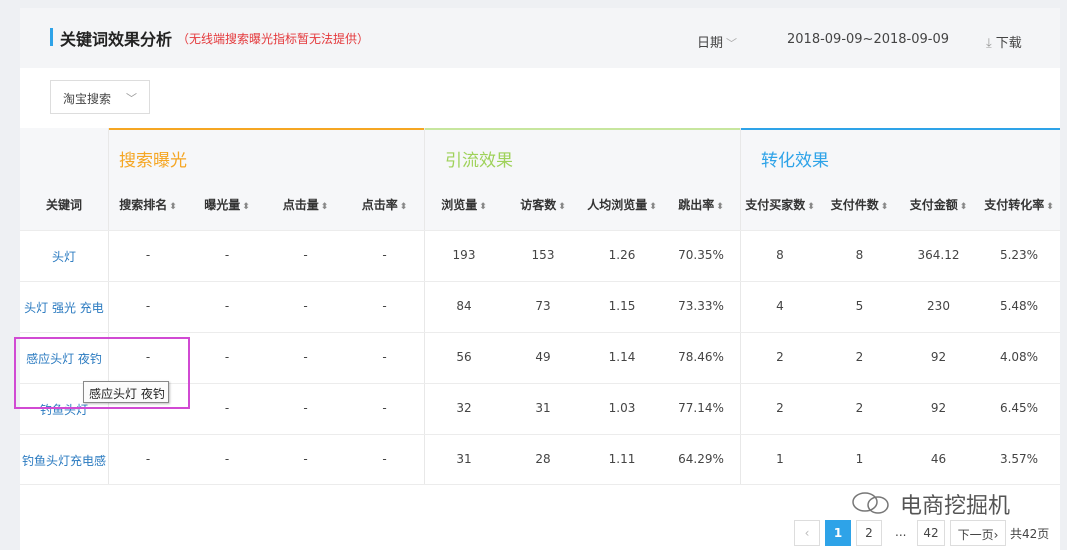 The height and width of the screenshot is (550, 1067). Describe the element at coordinates (933, 205) in the screenshot. I see `col-header-label: 支付金额` at that location.